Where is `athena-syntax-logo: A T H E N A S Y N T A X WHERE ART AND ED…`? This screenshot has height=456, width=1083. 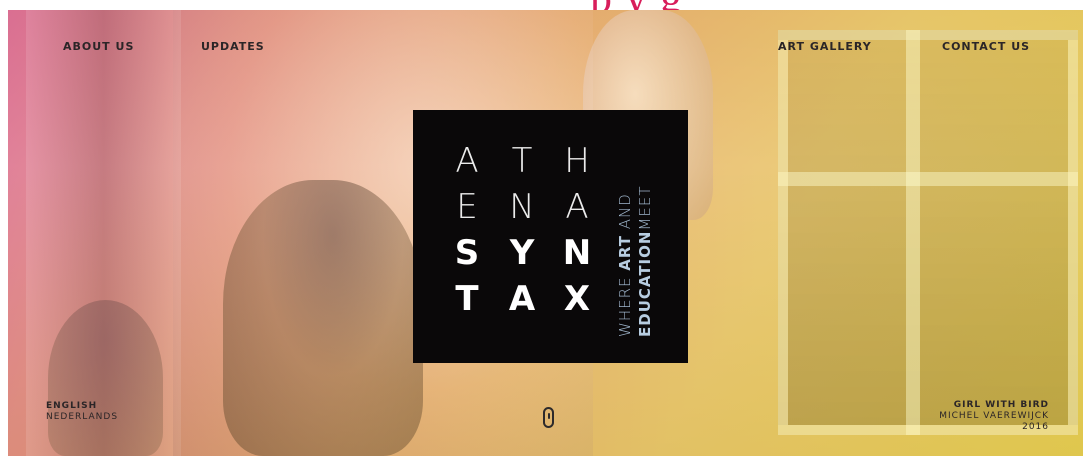 athena-syntax-logo: A T H E N A S Y N T A X WHERE ART AND ED… is located at coordinates (550, 236).